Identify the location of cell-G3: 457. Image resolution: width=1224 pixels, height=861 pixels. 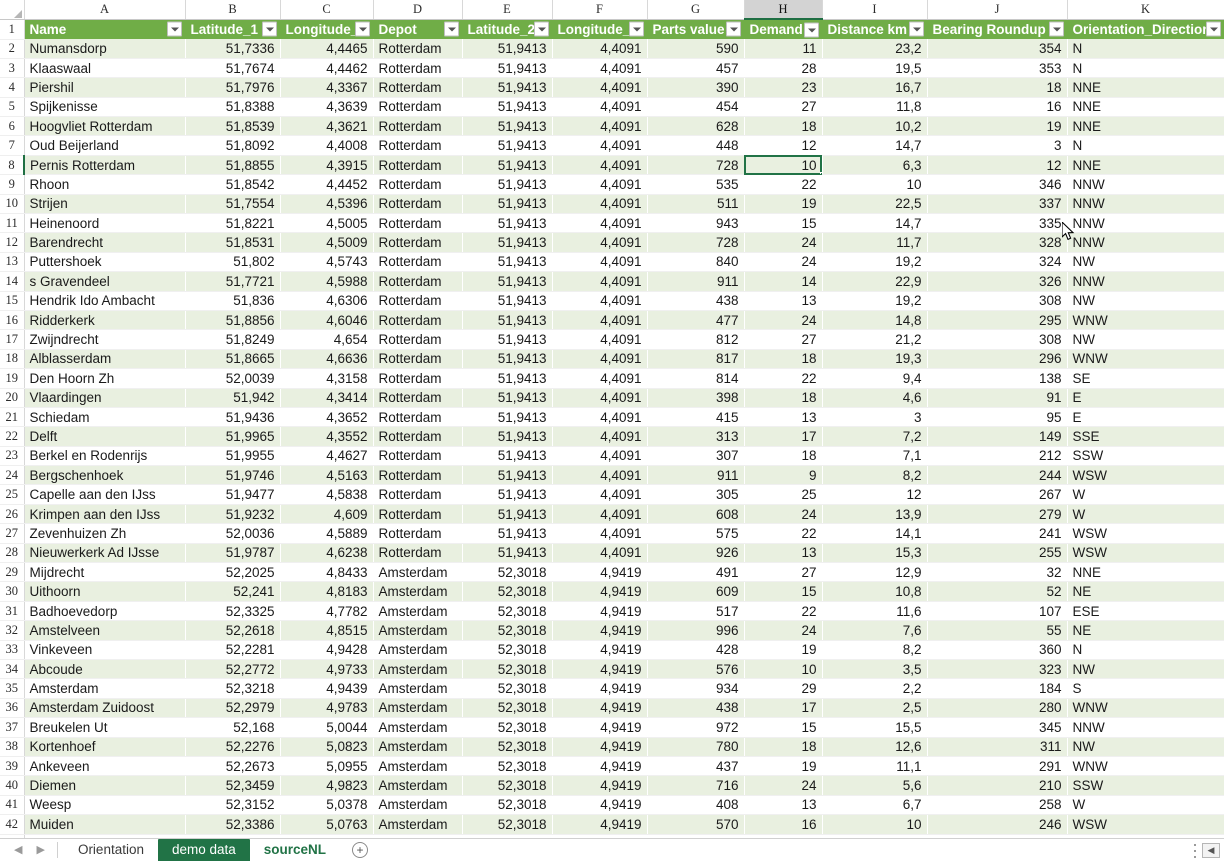
(696, 68).